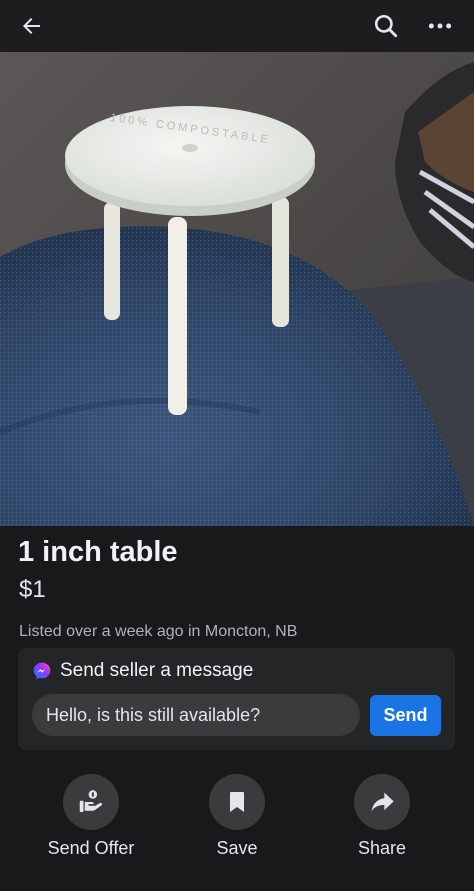 The height and width of the screenshot is (891, 474). Describe the element at coordinates (157, 670) in the screenshot. I see `message-card-heading: Send seller a message` at that location.